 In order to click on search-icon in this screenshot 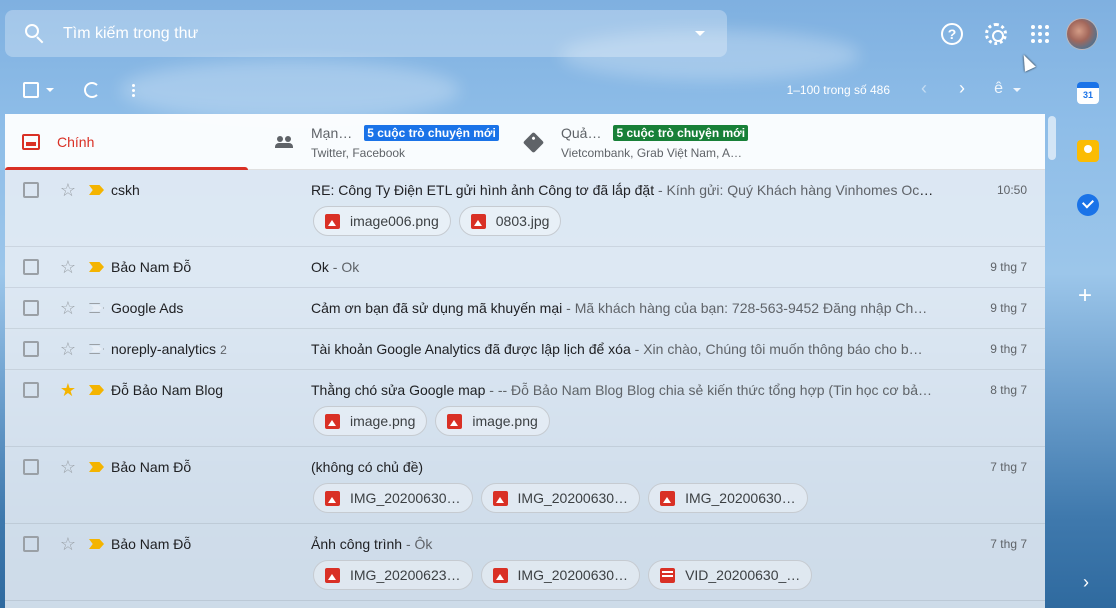, I will do `click(35, 33)`.